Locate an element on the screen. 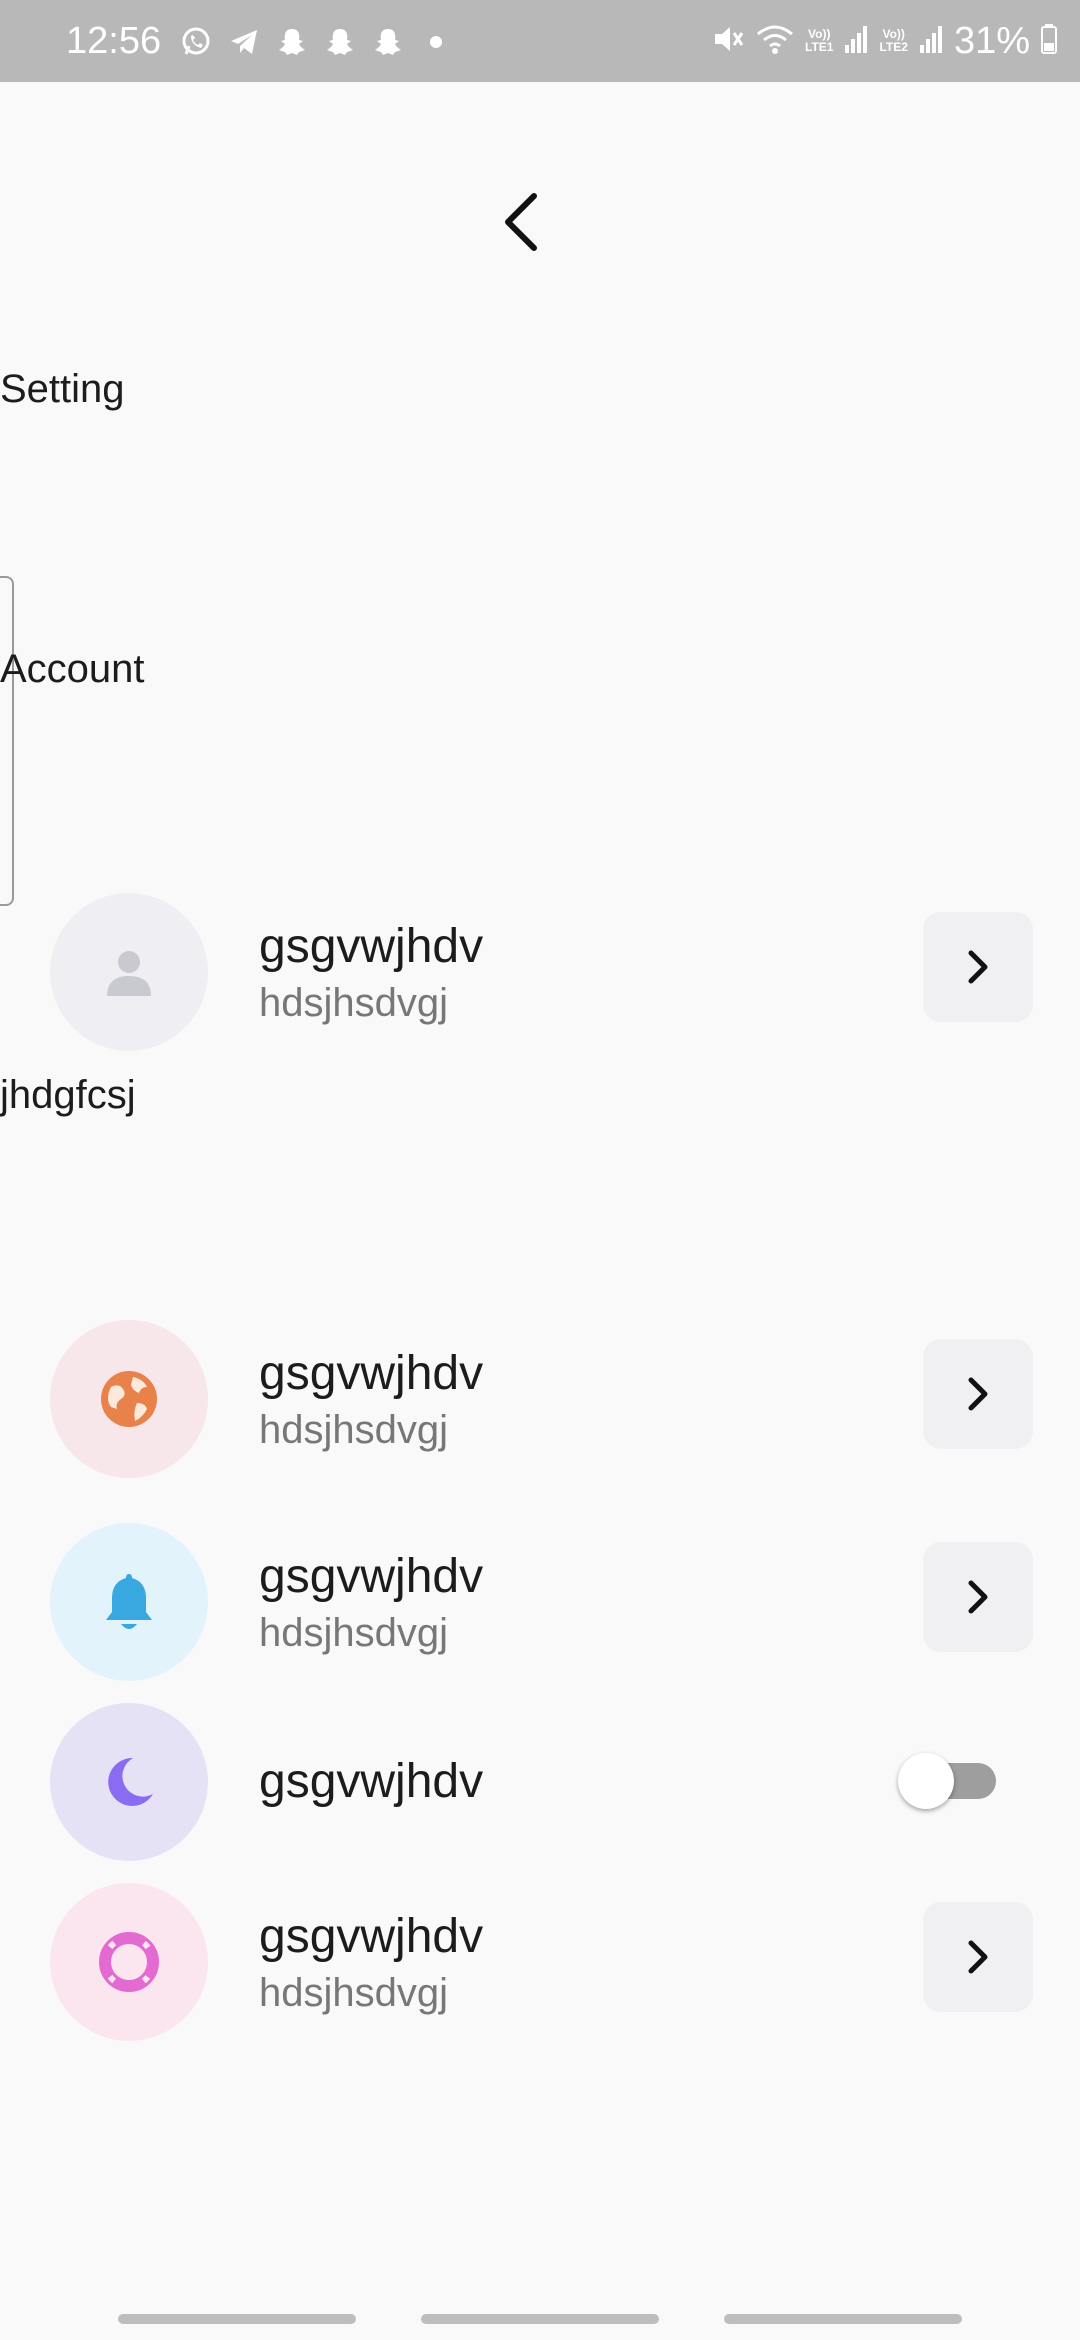  notifications-open-button is located at coordinates (978, 1597).